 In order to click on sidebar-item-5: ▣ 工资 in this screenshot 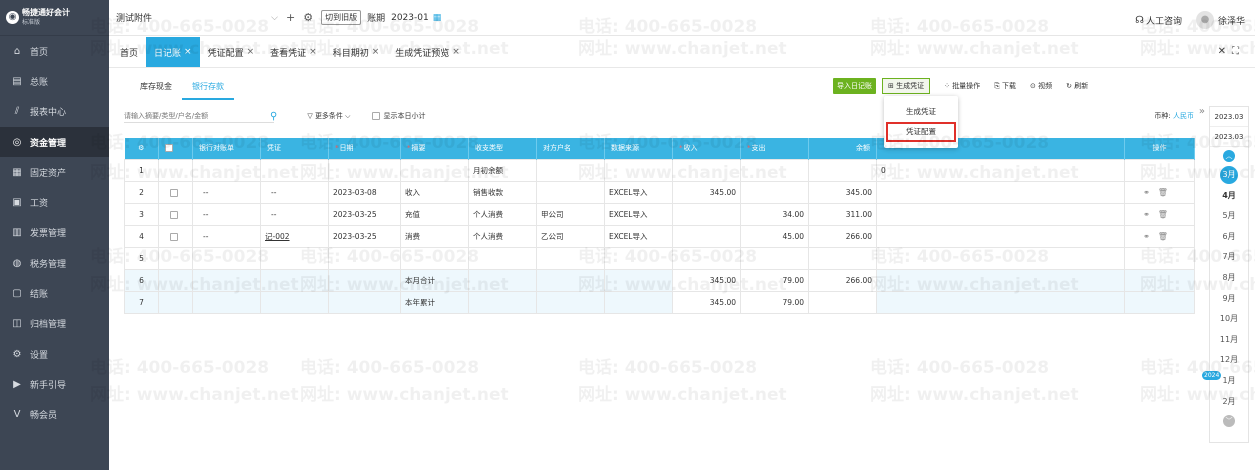, I will do `click(54, 202)`.